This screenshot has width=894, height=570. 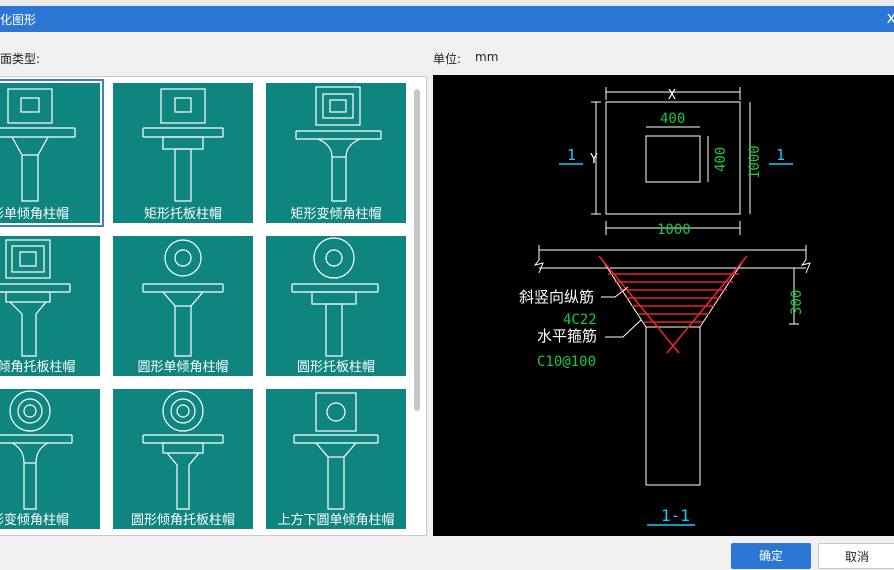 What do you see at coordinates (447, 59) in the screenshot?
I see `unit-label: 单位:` at bounding box center [447, 59].